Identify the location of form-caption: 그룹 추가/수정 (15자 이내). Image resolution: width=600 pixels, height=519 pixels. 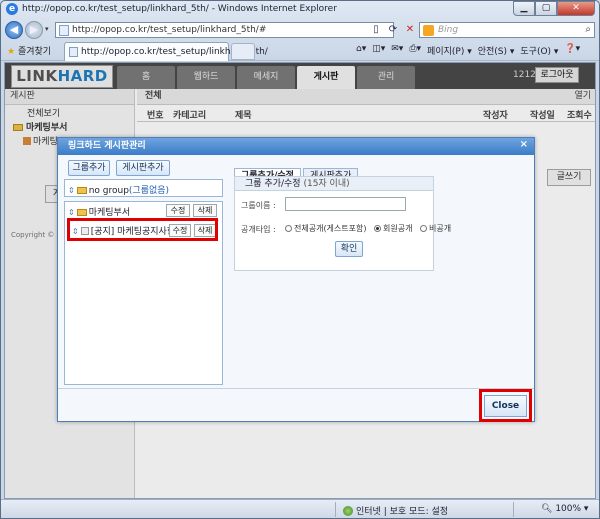
(334, 184).